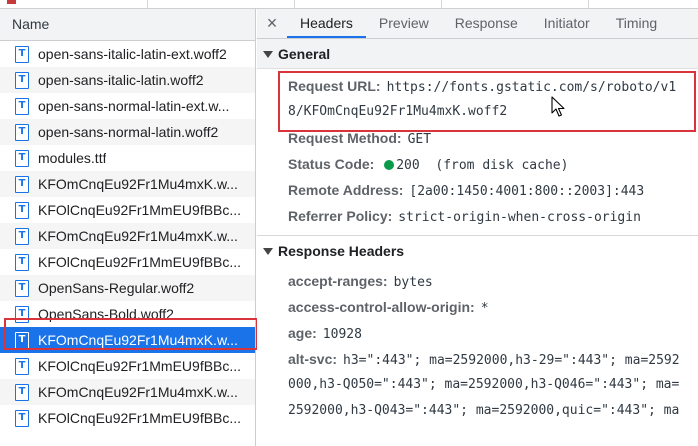  I want to click on tab-headers: Headers, so click(326, 23).